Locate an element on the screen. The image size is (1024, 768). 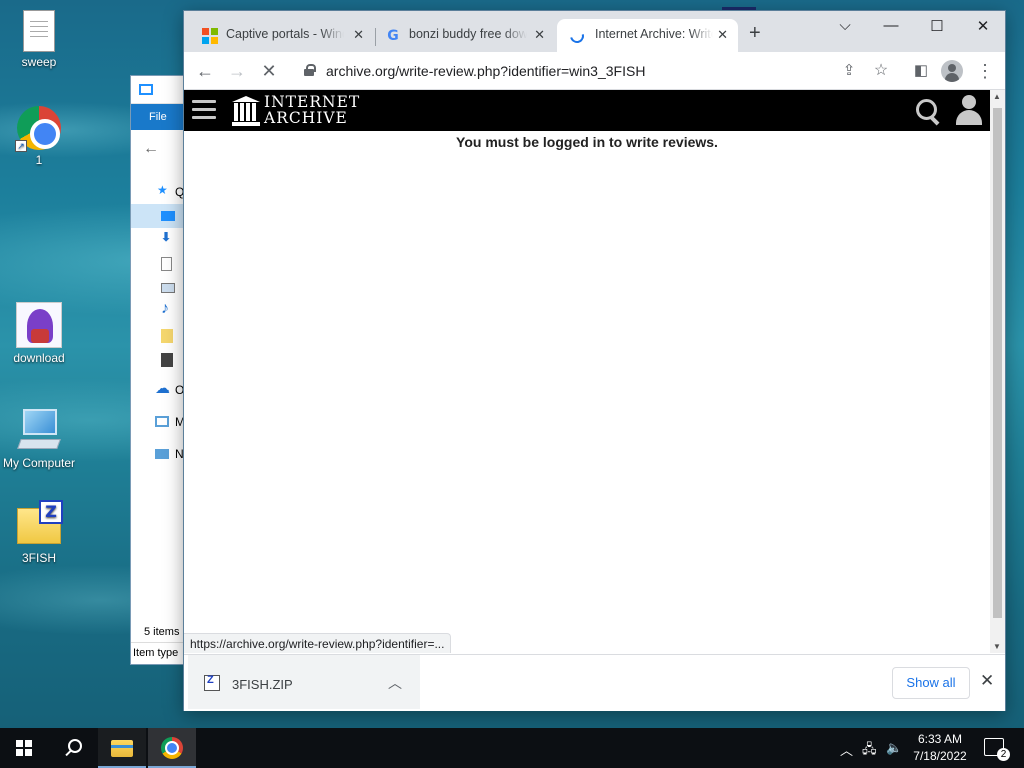
desktop-icon-my-computer: My Computer is located at coordinates (39, 437).